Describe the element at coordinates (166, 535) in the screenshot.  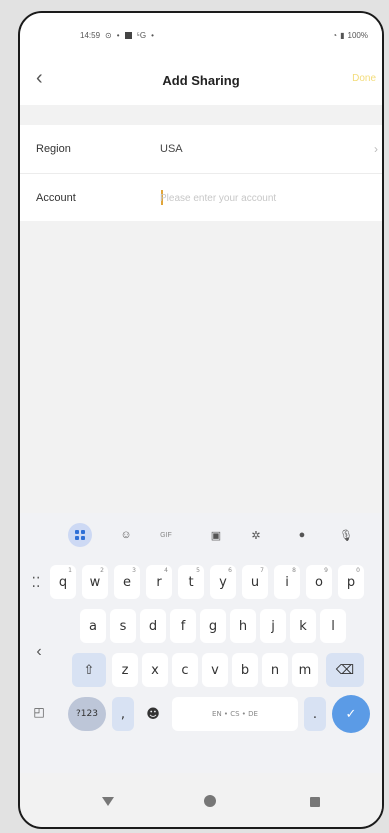
I see `gif-button: GIF` at that location.